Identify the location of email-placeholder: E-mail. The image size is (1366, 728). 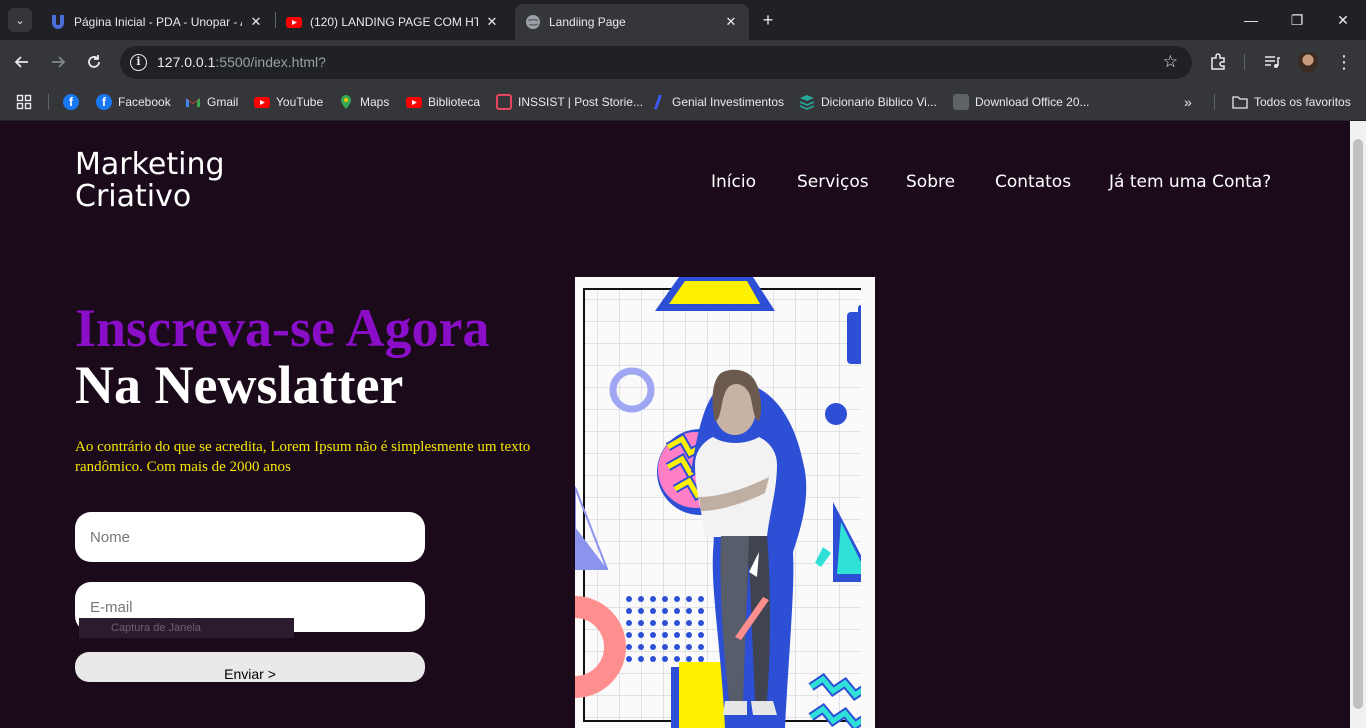
(111, 607).